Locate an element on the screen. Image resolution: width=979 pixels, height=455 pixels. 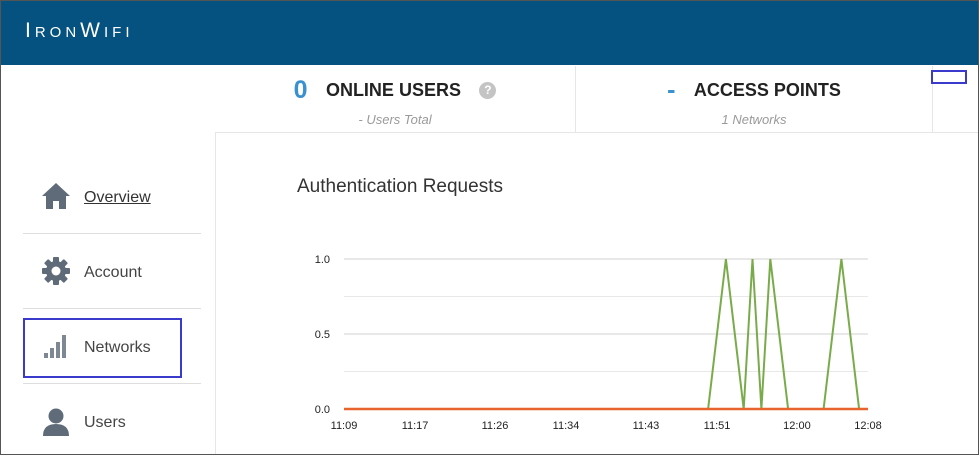
y-tick-label: 1.0 is located at coordinates (322, 260).